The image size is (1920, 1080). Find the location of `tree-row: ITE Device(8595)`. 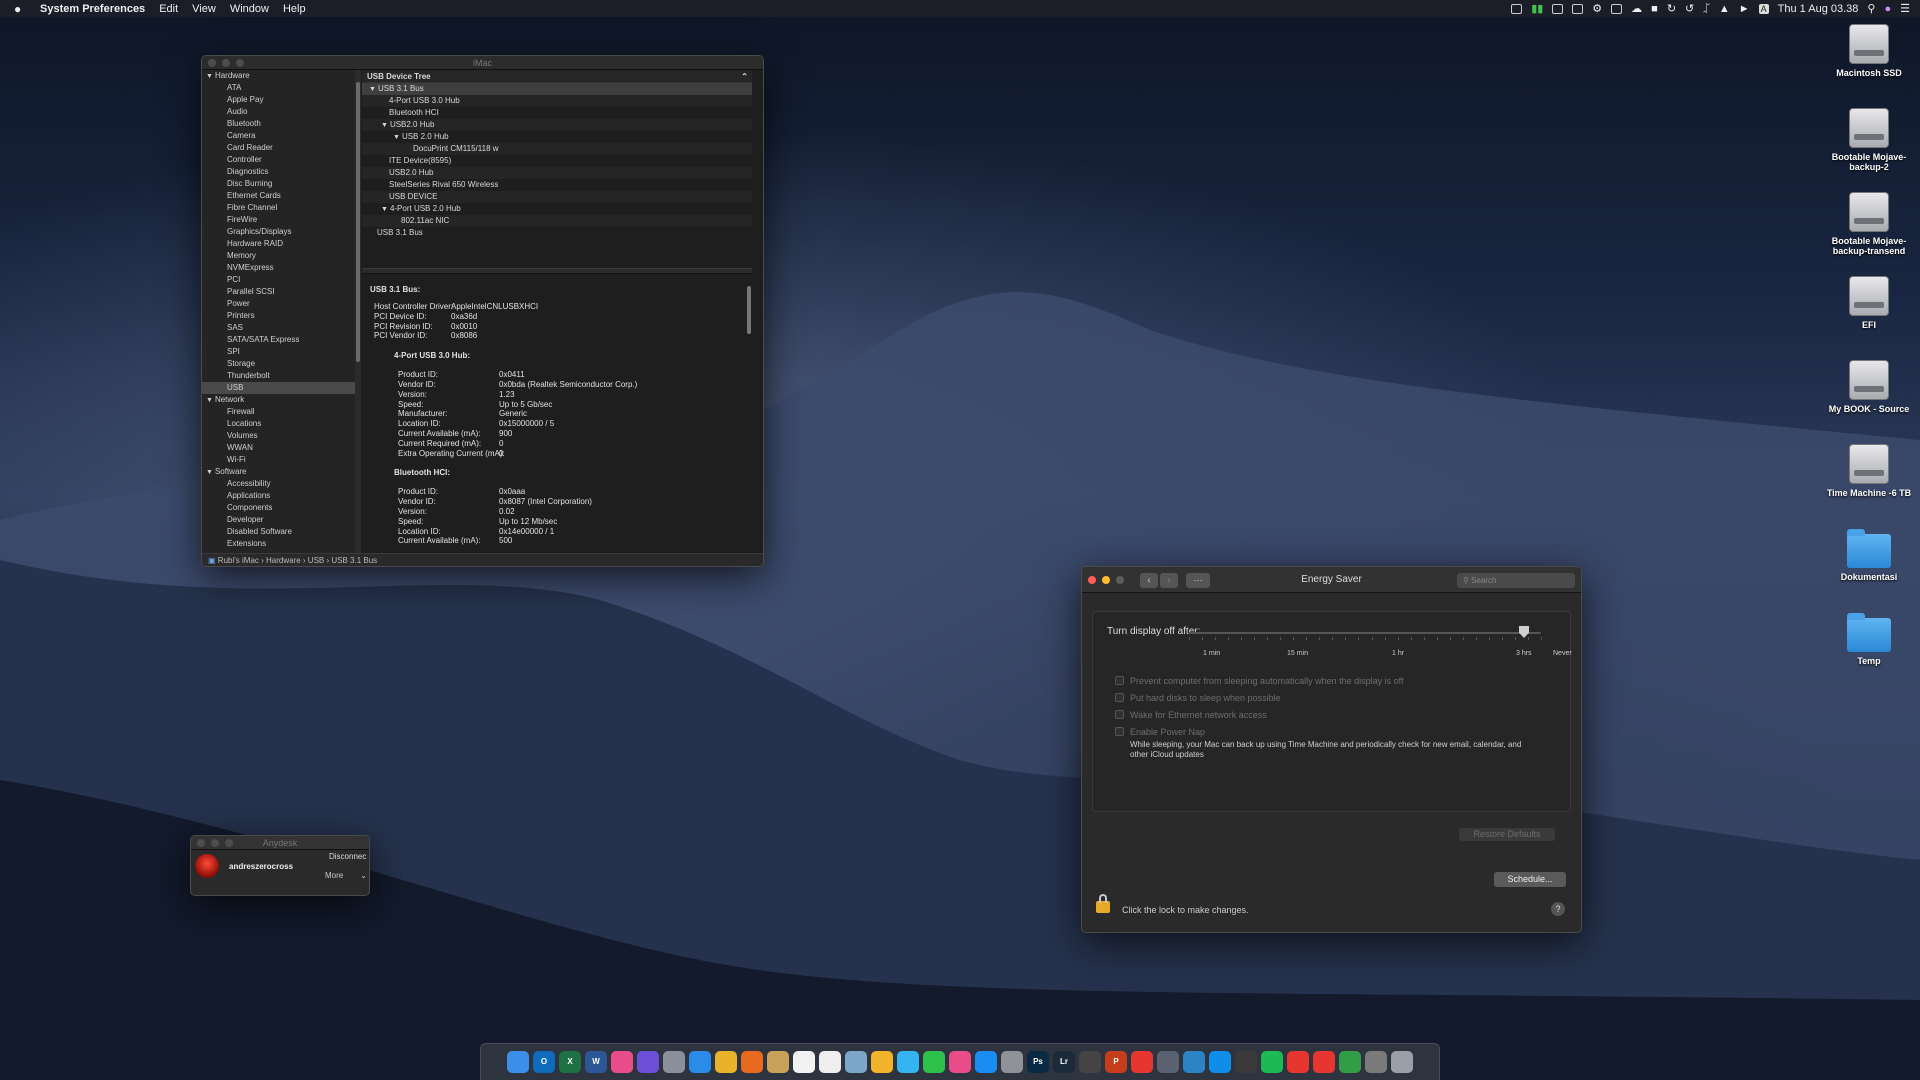

tree-row: ITE Device(8595) is located at coordinates (557, 161).